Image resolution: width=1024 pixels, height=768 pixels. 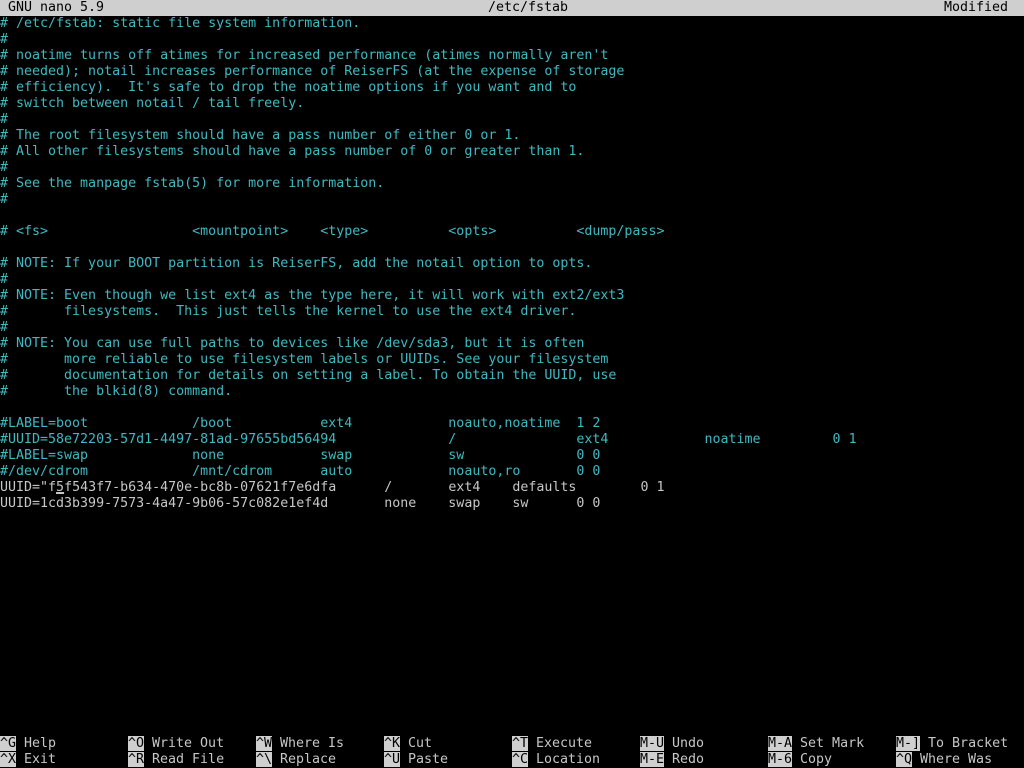 I want to click on shortcut-key: M-U, so click(x=652, y=743).